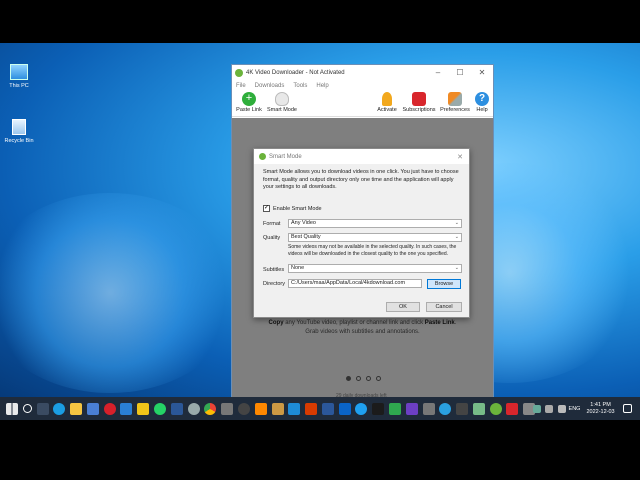 Image resolution: width=640 pixels, height=480 pixels. Describe the element at coordinates (92, 408) in the screenshot. I see `store-icon` at that location.